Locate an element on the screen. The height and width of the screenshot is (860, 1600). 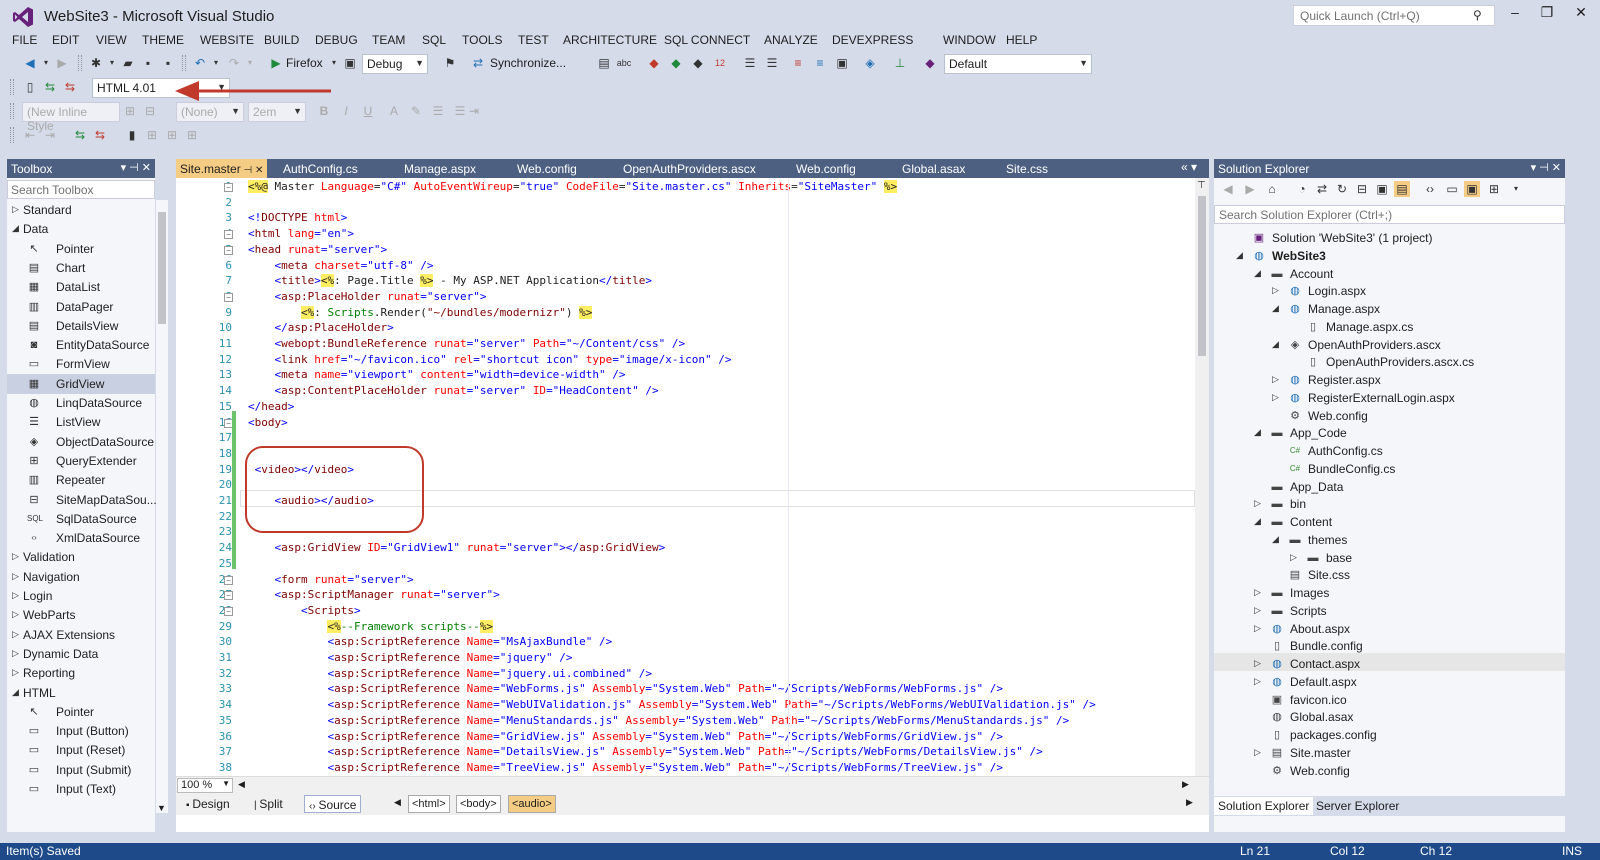
toolbox-search-input: Search Toolbox is located at coordinates (81, 189).